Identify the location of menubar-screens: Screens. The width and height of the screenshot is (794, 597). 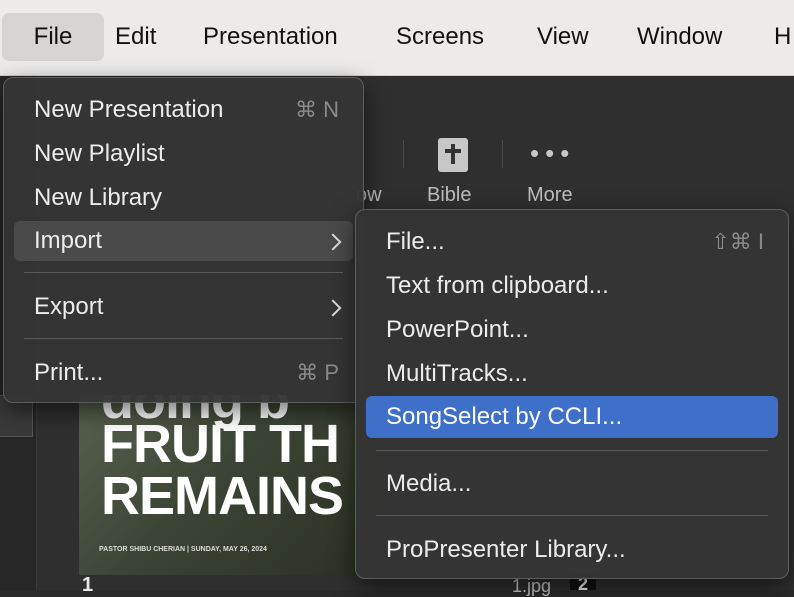
(440, 37).